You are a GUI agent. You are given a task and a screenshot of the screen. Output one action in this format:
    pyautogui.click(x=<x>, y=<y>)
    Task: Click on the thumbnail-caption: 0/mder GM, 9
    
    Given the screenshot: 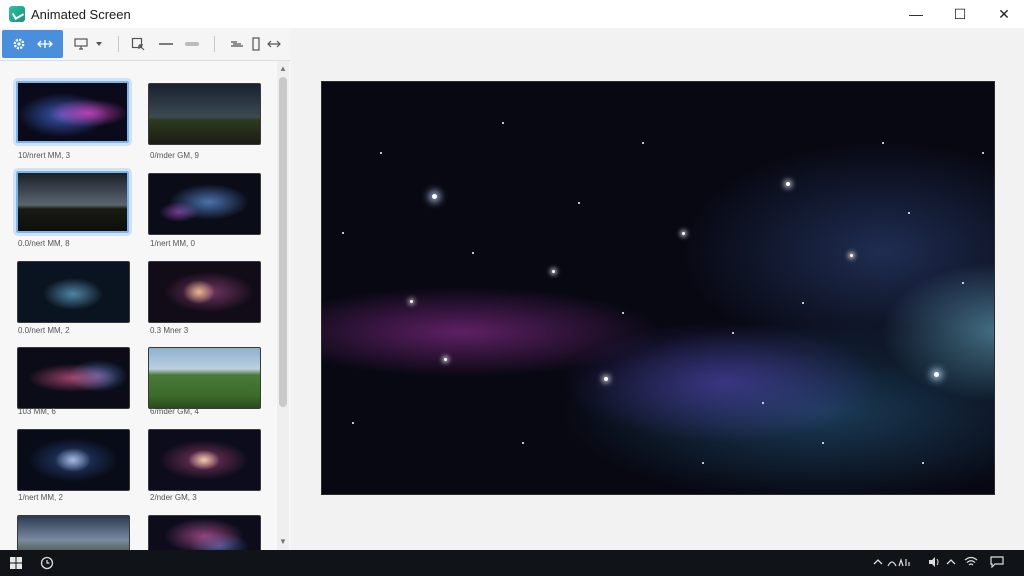 What is the action you would take?
    pyautogui.click(x=174, y=155)
    